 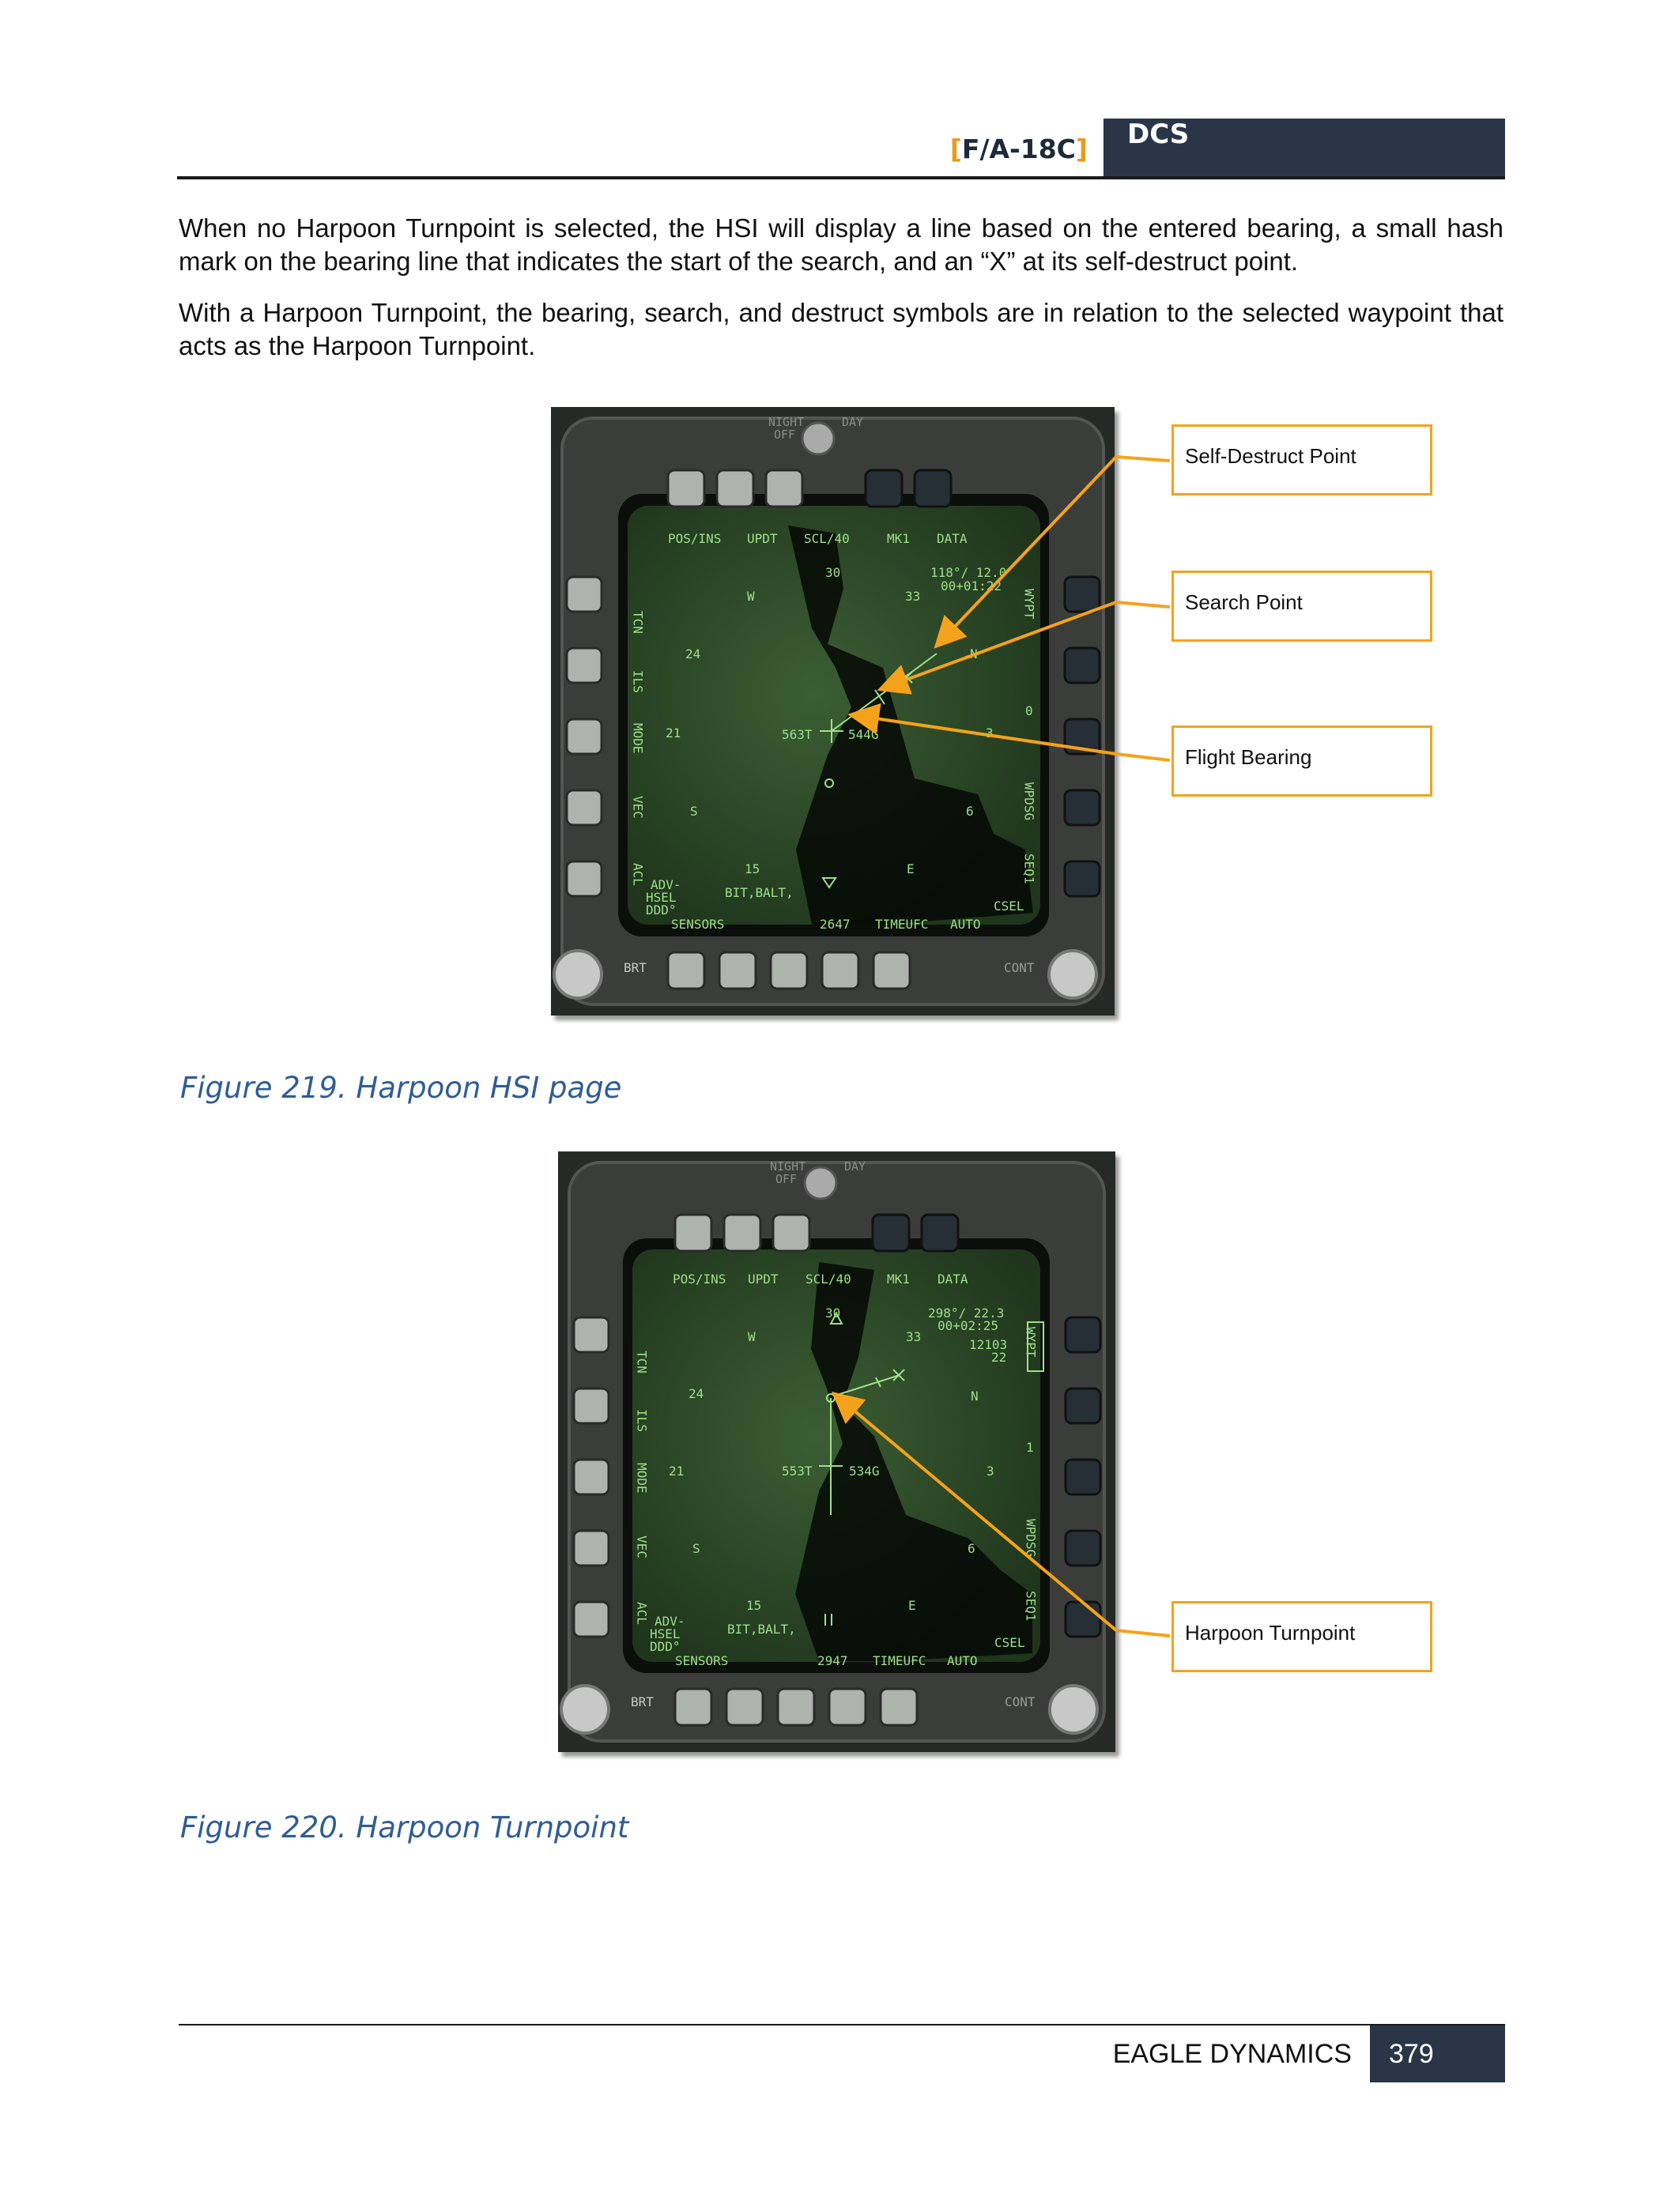 What do you see at coordinates (1001, 1046) in the screenshot?
I see `callout-leader-lines` at bounding box center [1001, 1046].